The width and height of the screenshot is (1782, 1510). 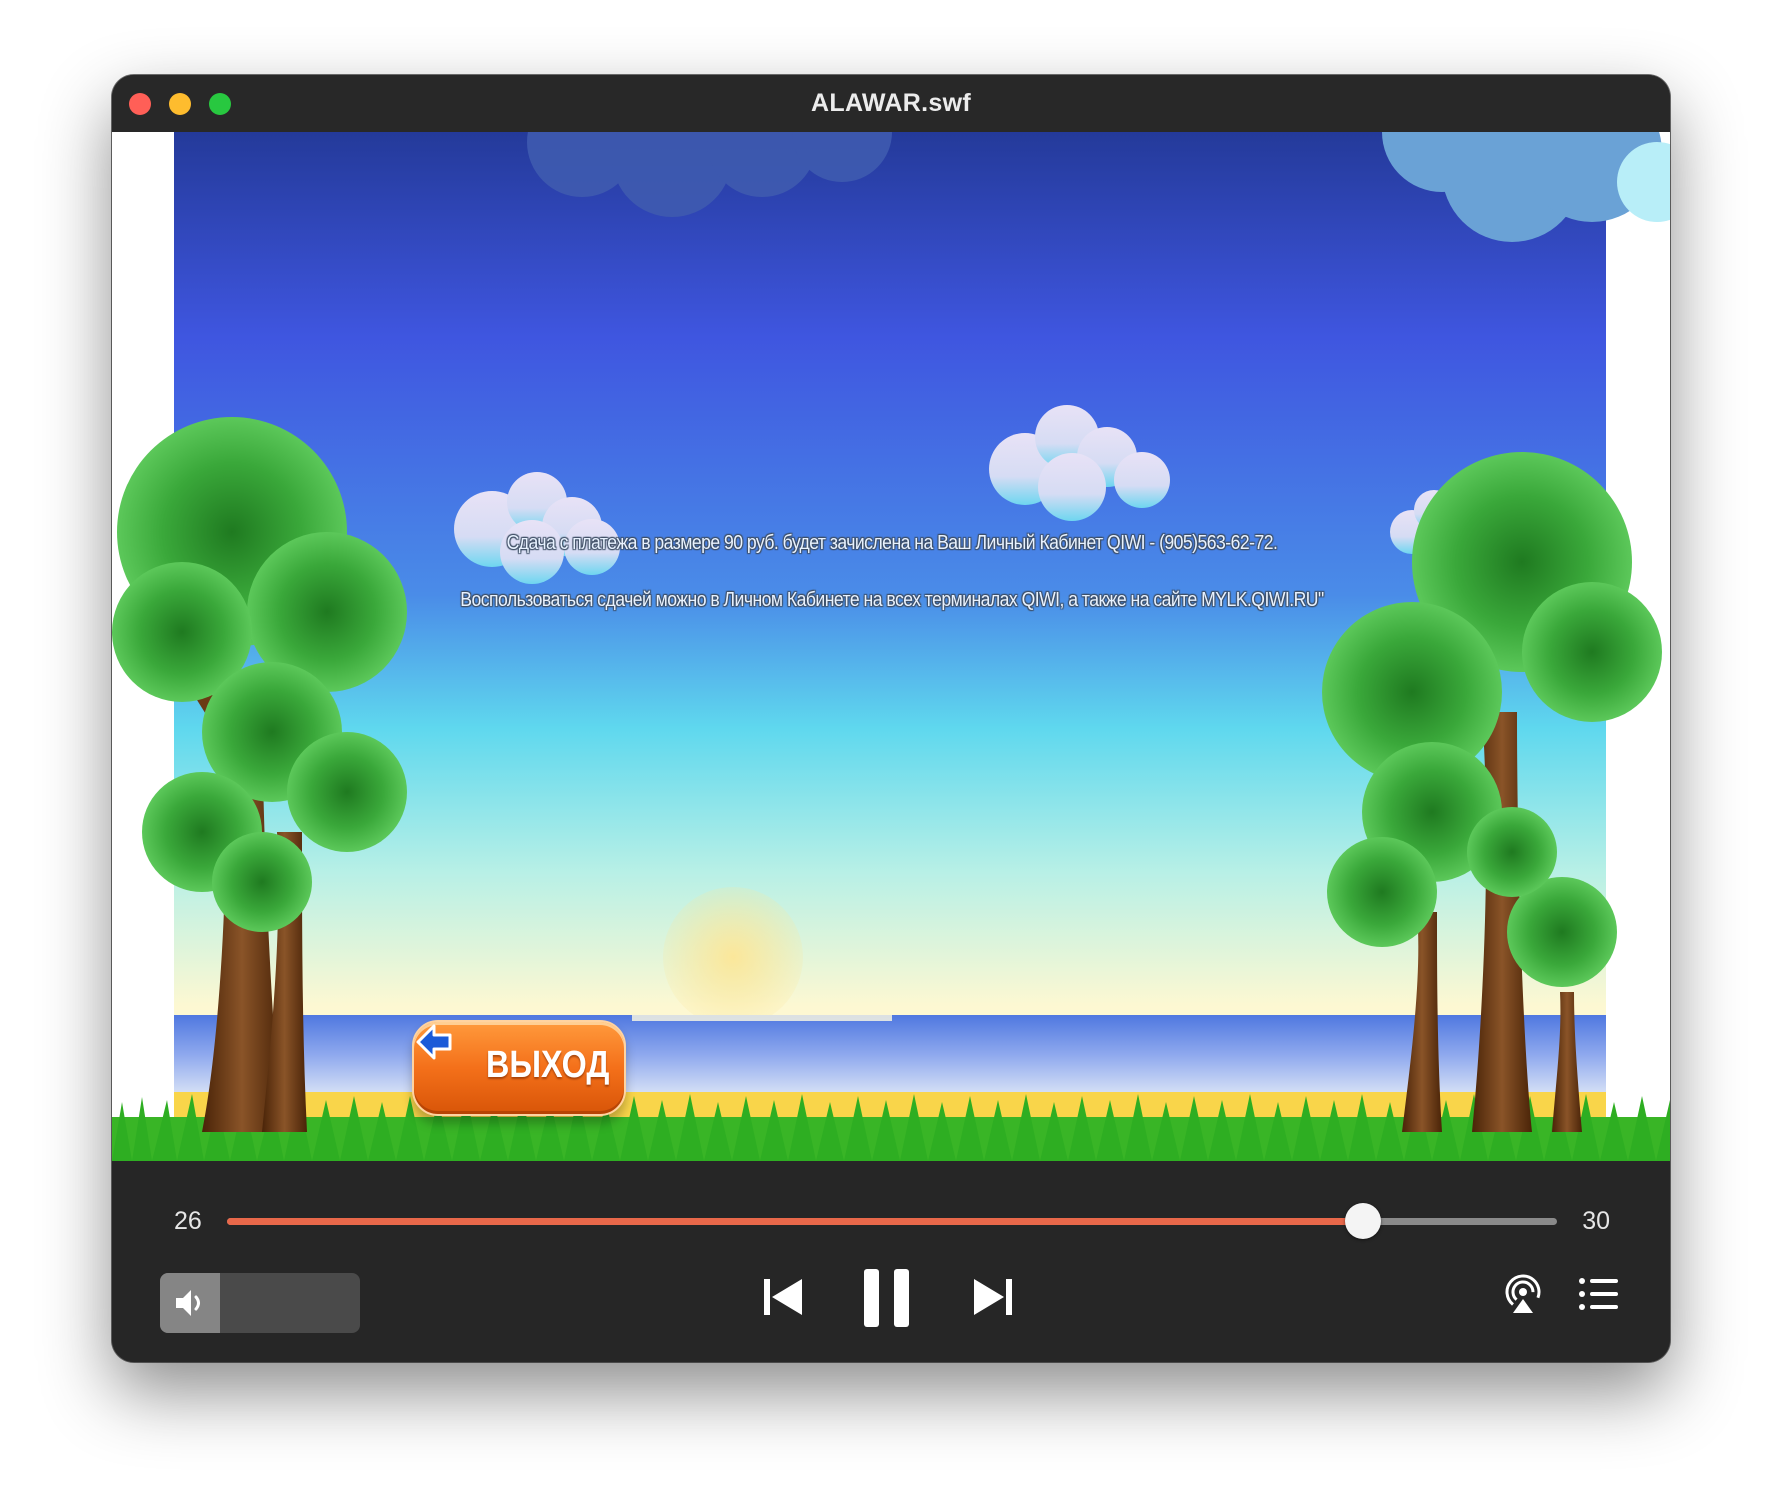 What do you see at coordinates (891, 1261) in the screenshot?
I see `playback-controls: 26 30` at bounding box center [891, 1261].